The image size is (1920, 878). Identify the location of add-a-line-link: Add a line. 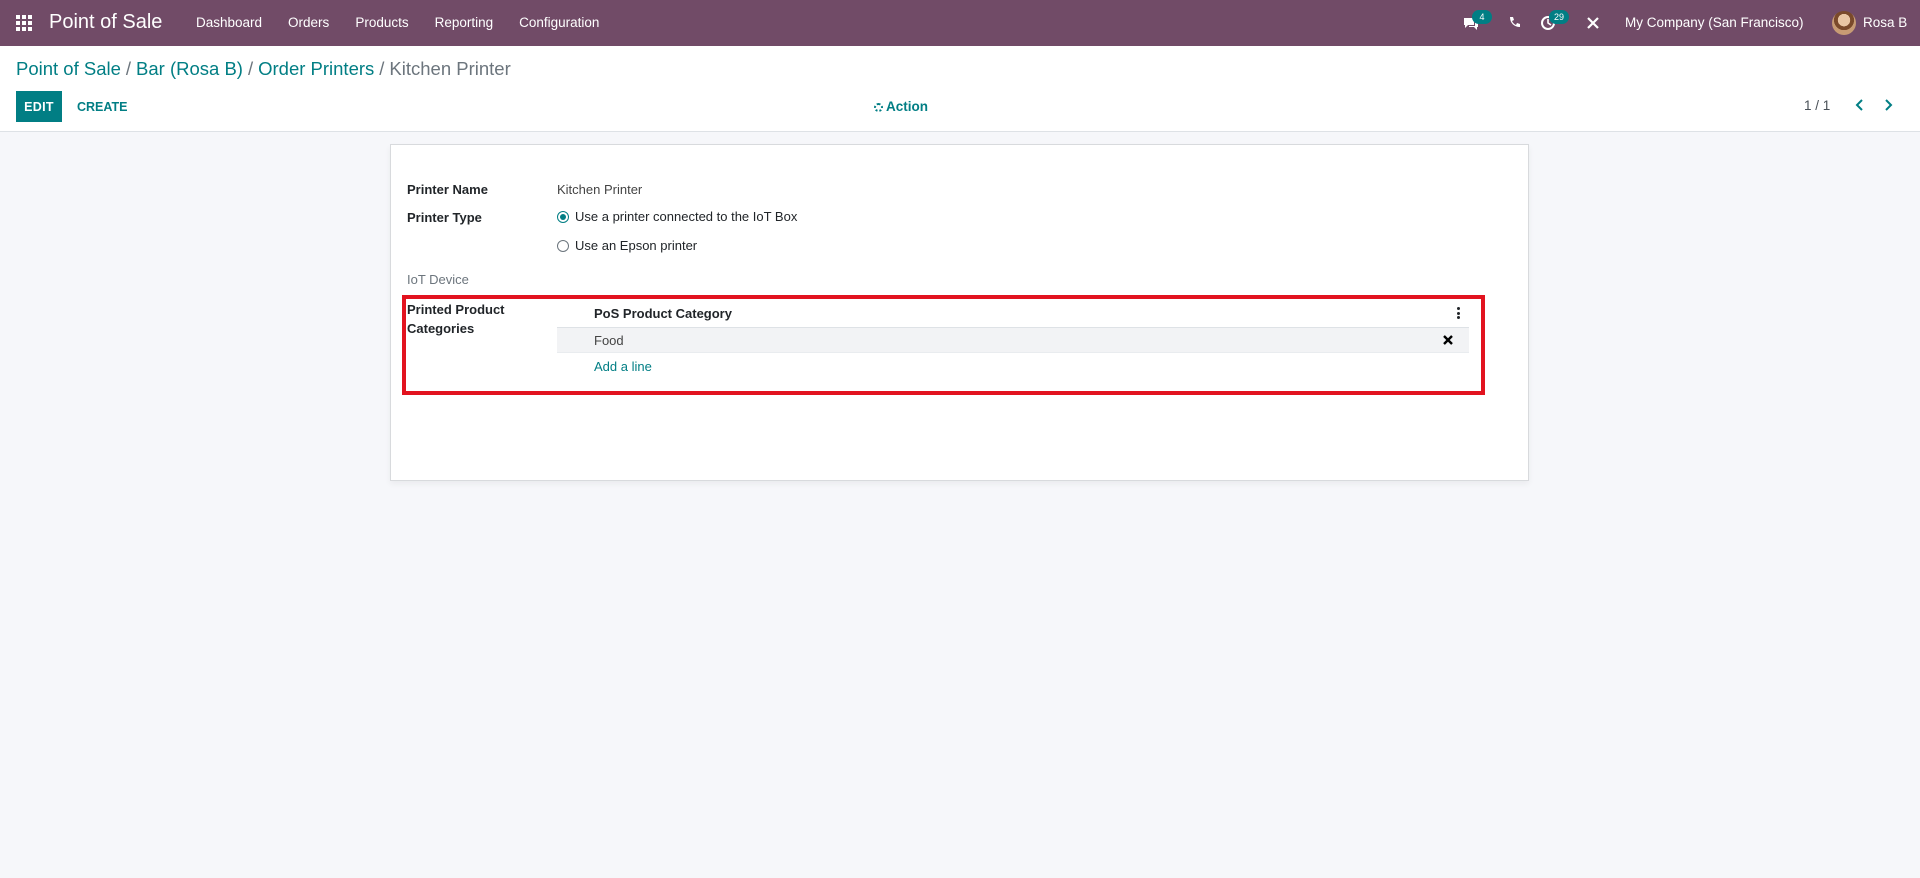
(623, 366).